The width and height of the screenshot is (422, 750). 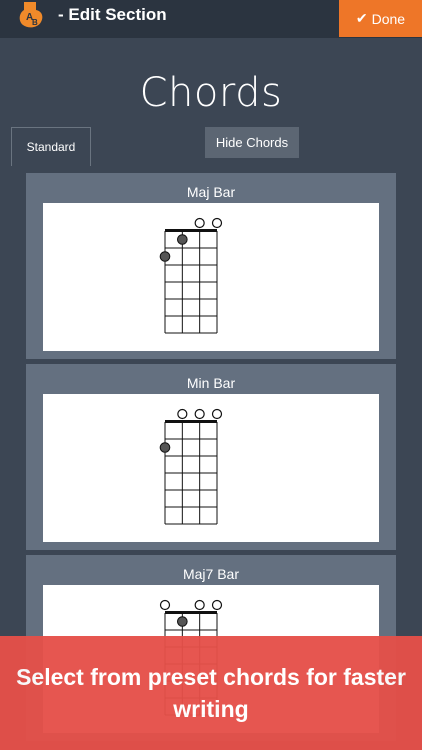 I want to click on hide-chords-button: Hide Chords, so click(x=252, y=142).